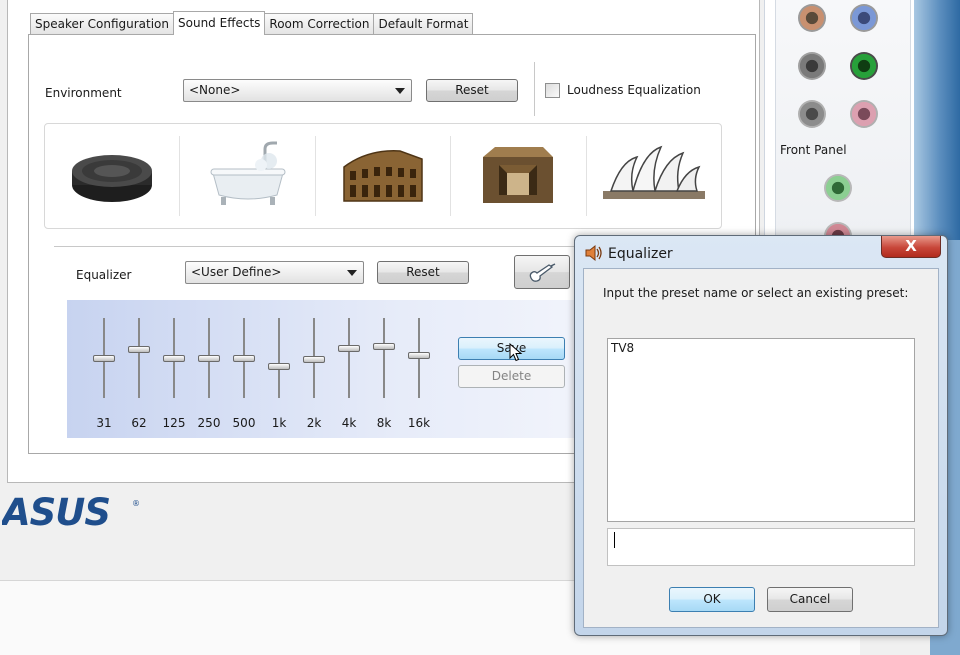 This screenshot has width=960, height=655. What do you see at coordinates (419, 423) in the screenshot?
I see `eq-frequency-label: 16k` at bounding box center [419, 423].